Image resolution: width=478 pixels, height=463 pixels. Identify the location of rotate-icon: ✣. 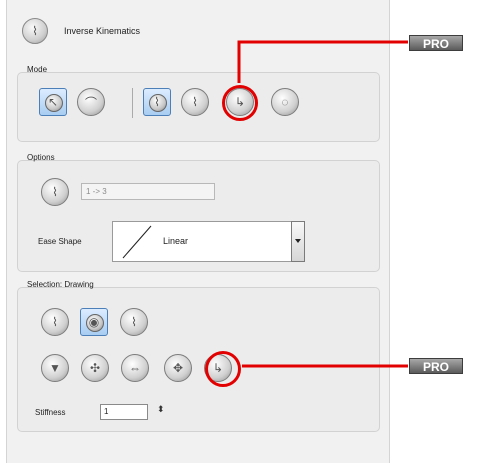
(95, 368).